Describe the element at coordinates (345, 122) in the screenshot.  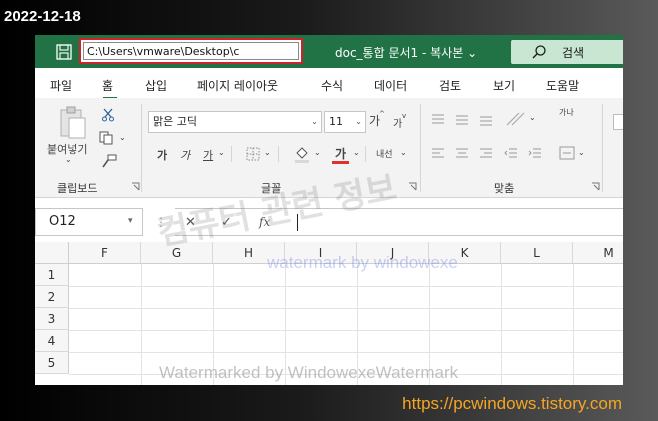
I see `font-size-select: 11 ⌄` at that location.